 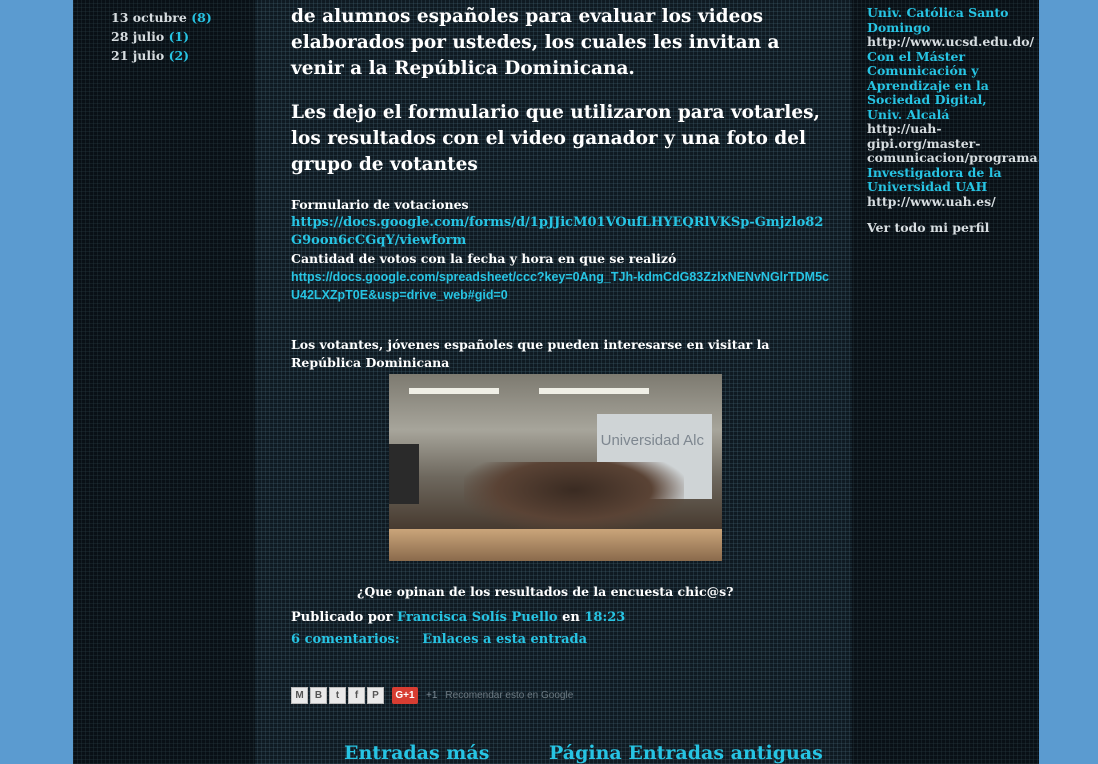 I want to click on backlinks-link: Enlaces a esta entrada, so click(x=504, y=639).